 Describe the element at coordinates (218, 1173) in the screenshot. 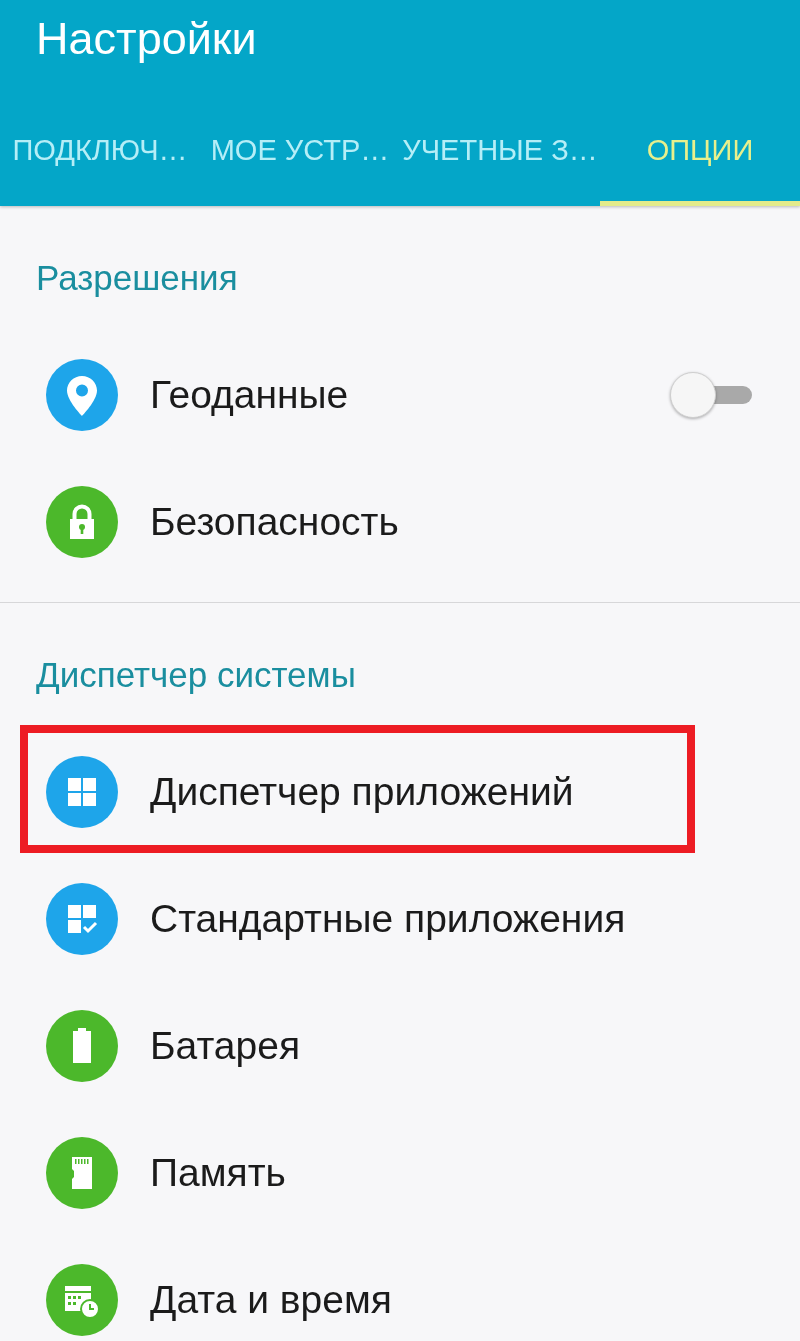

I see `setting-label: Память` at that location.